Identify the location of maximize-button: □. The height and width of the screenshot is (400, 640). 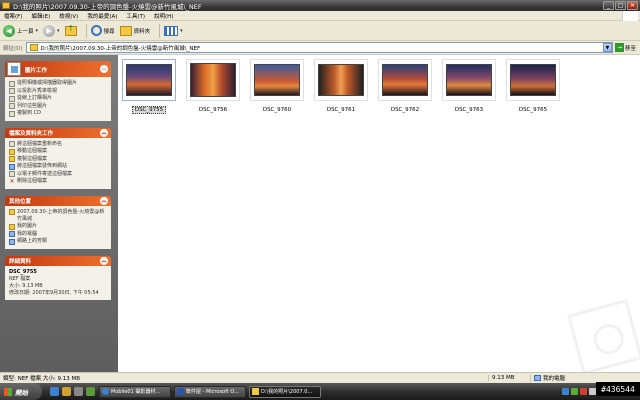
(620, 5).